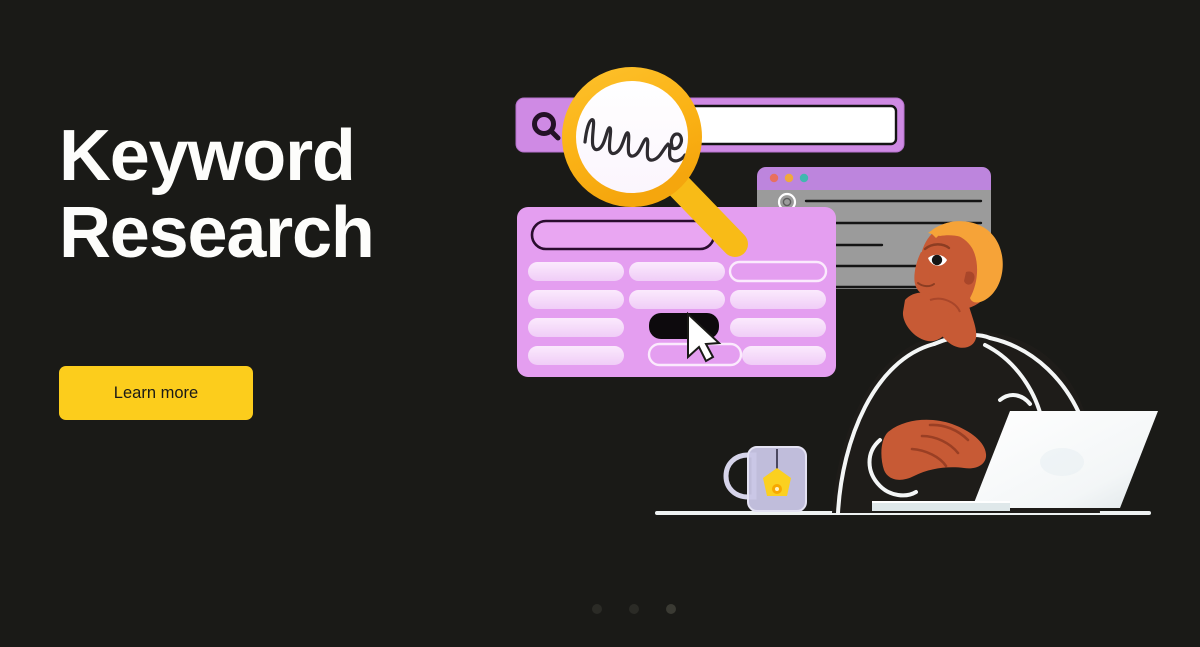 This screenshot has height=647, width=1200. I want to click on keyword-results-panel, so click(676, 292).